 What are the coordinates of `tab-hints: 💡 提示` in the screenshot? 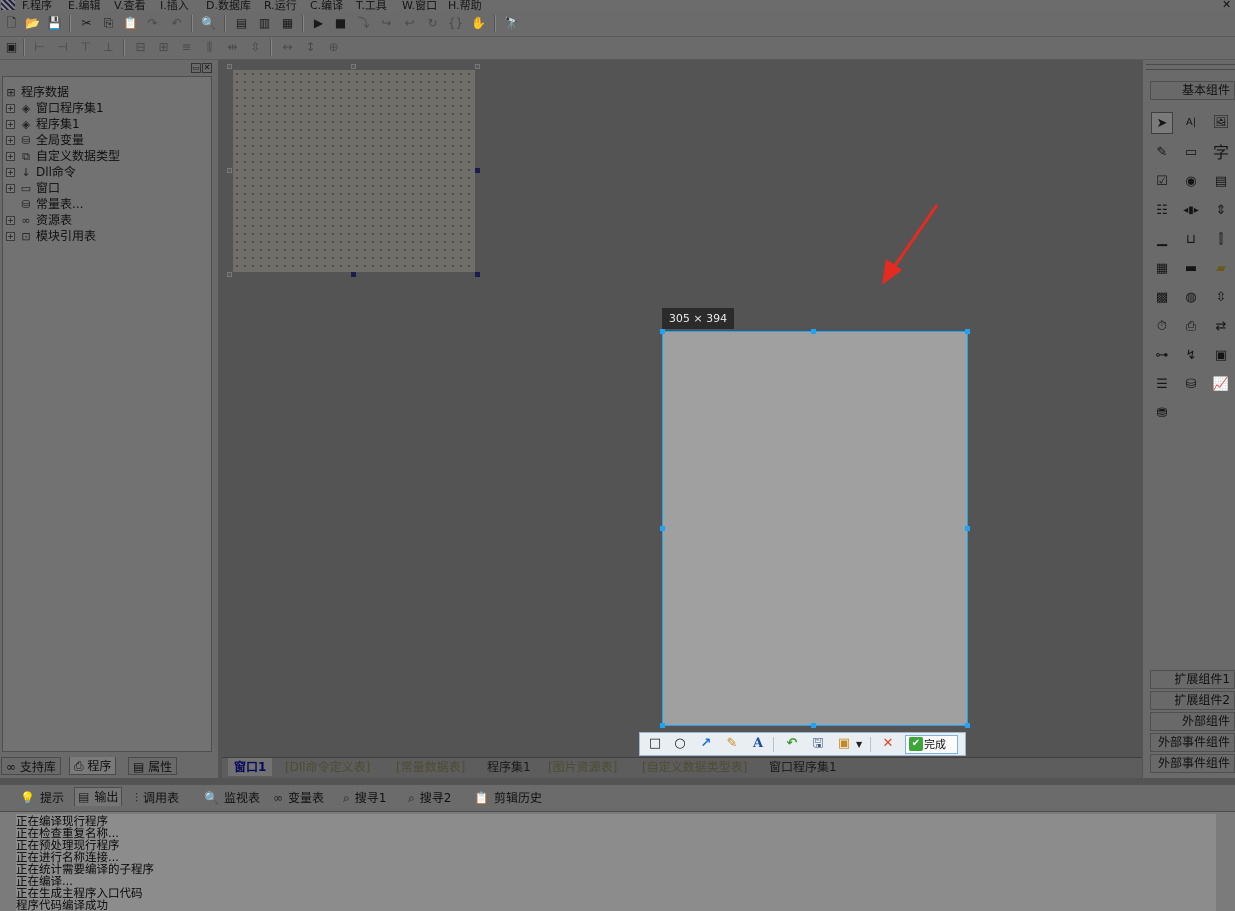 It's located at (42, 798).